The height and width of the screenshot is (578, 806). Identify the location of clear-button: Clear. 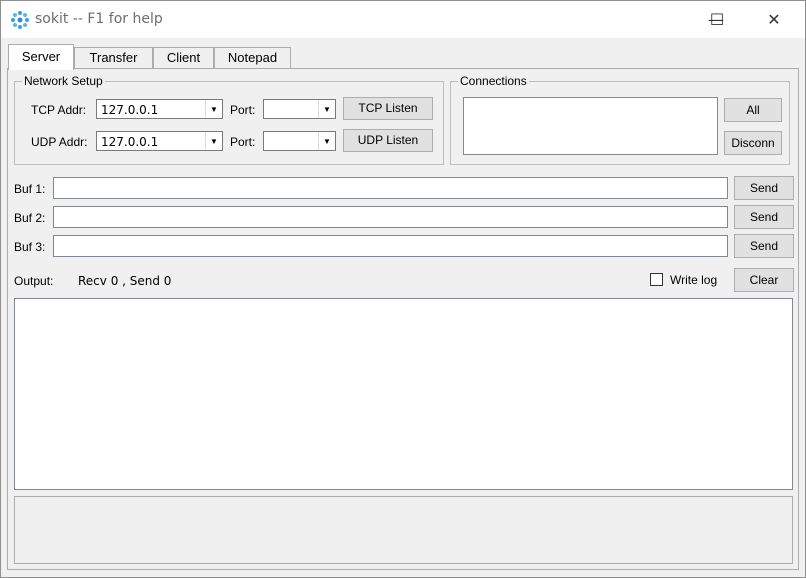
(764, 280).